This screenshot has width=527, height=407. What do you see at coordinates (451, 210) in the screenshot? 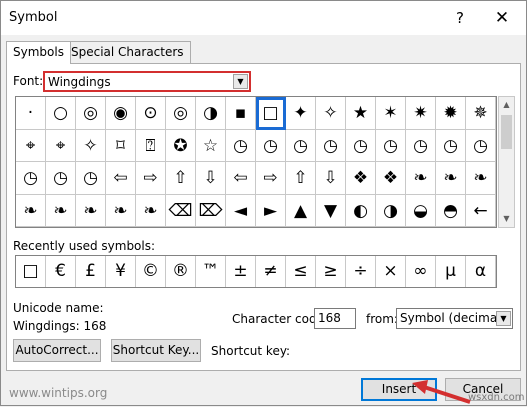
I see `symbol-cell: ◓` at bounding box center [451, 210].